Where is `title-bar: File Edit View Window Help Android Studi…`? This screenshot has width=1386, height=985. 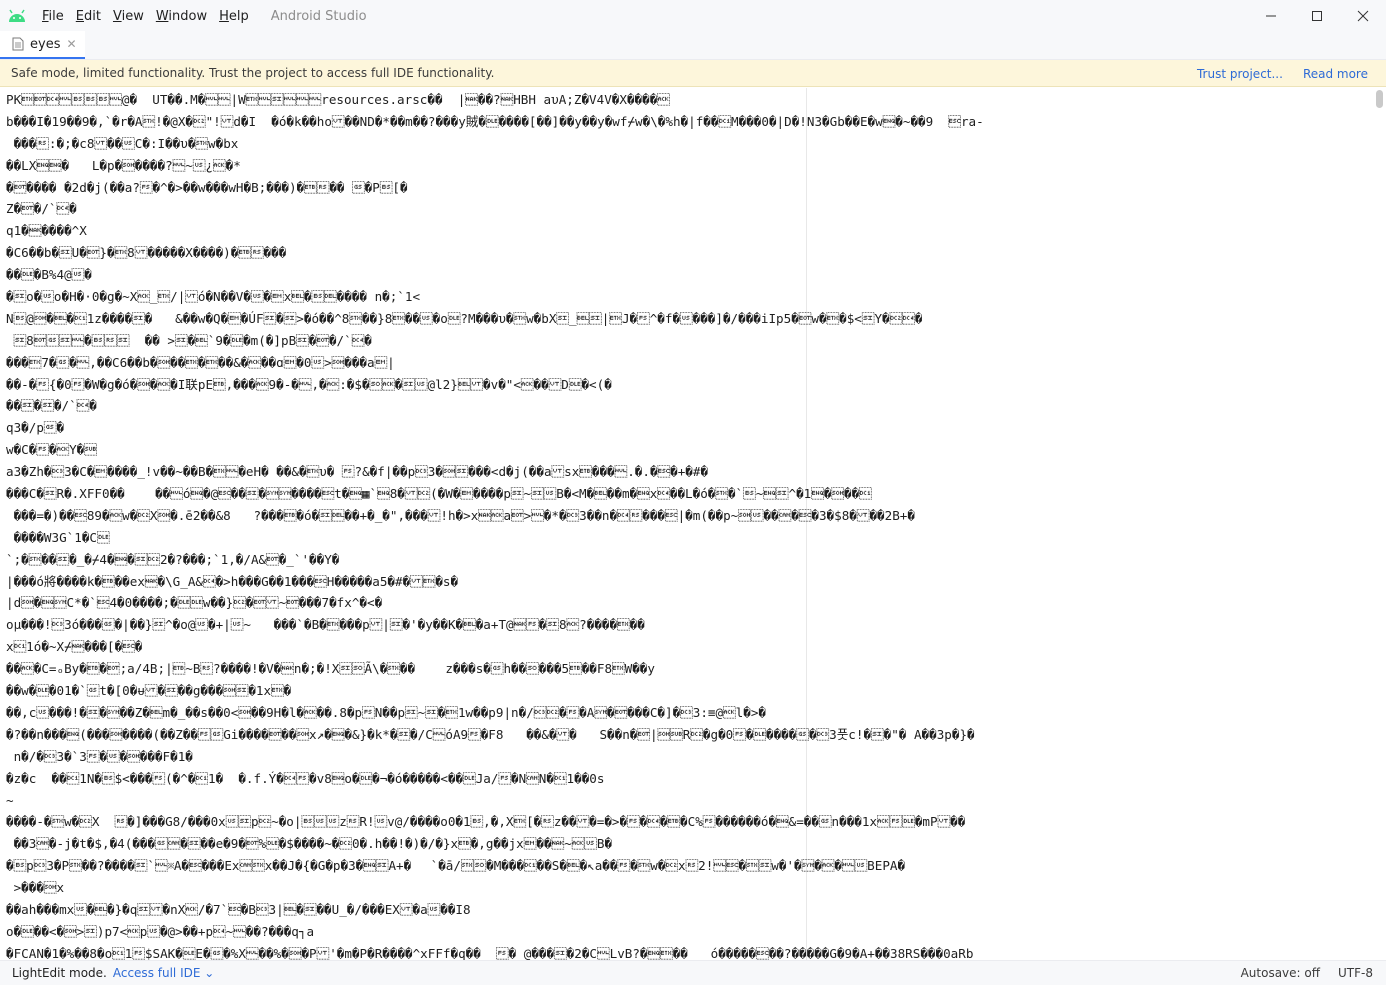 title-bar: File Edit View Window Help Android Studi… is located at coordinates (693, 16).